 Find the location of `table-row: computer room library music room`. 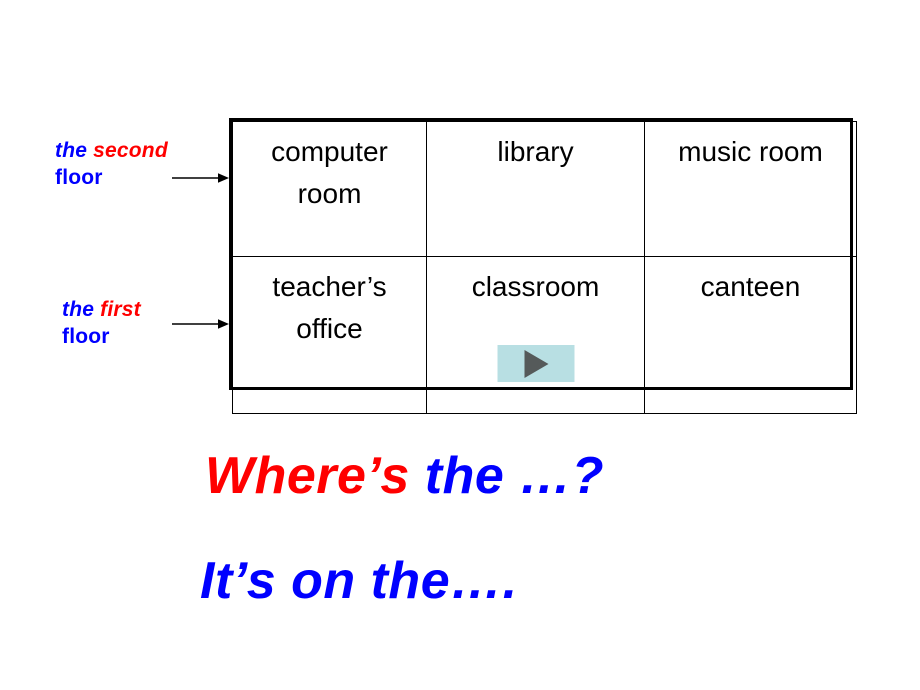

table-row: computer room library music room is located at coordinates (544, 189).